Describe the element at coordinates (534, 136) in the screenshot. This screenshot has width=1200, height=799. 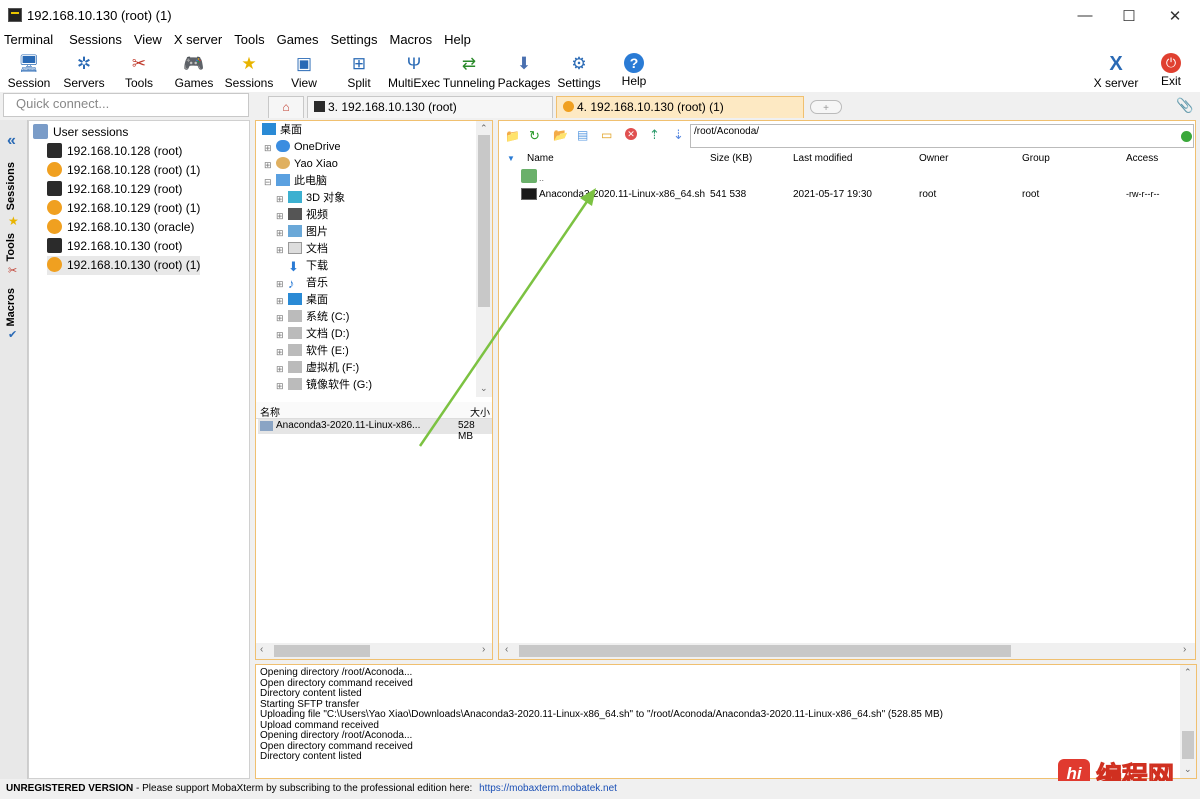
I see `refresh-icon: ↻` at that location.